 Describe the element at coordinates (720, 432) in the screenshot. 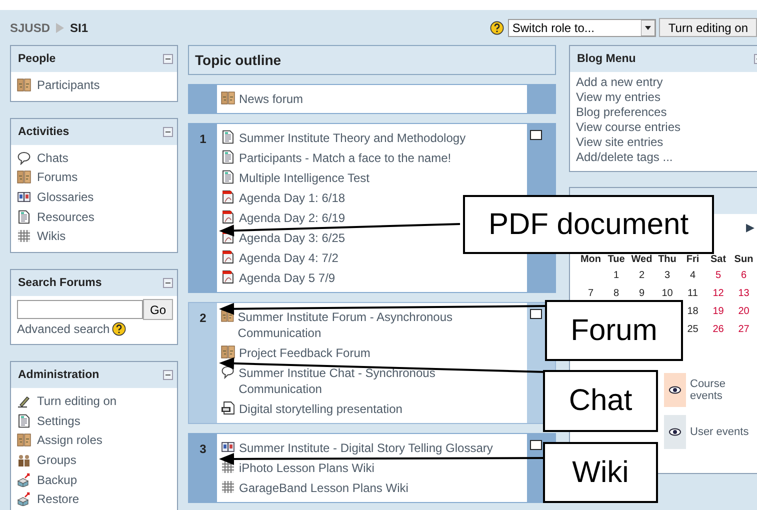

I see `legend-label: User events` at that location.